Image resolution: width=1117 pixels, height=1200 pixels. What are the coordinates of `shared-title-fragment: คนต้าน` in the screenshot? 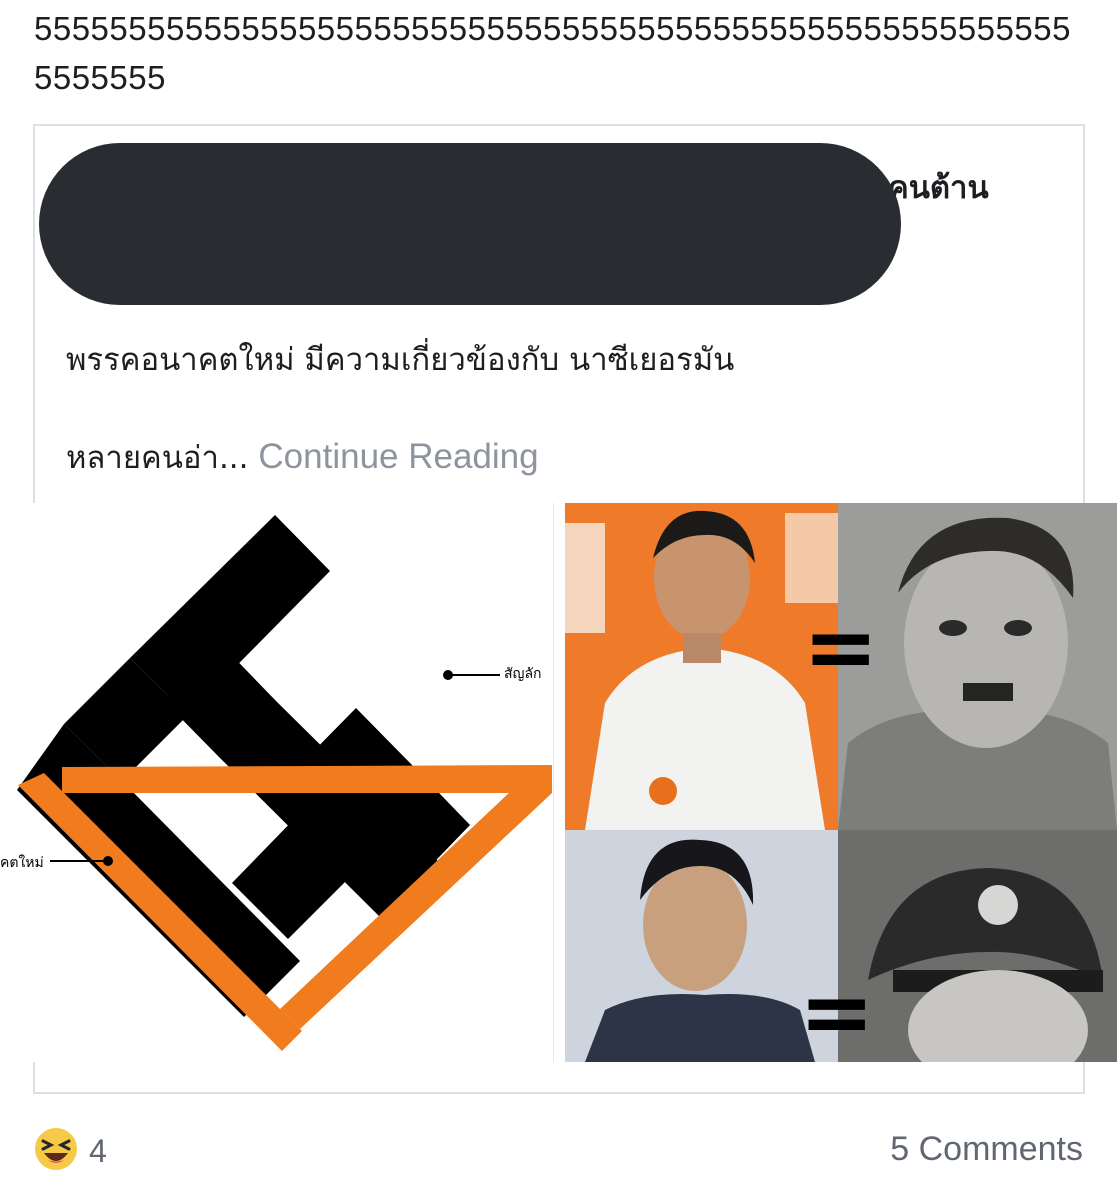 It's located at (938, 188).